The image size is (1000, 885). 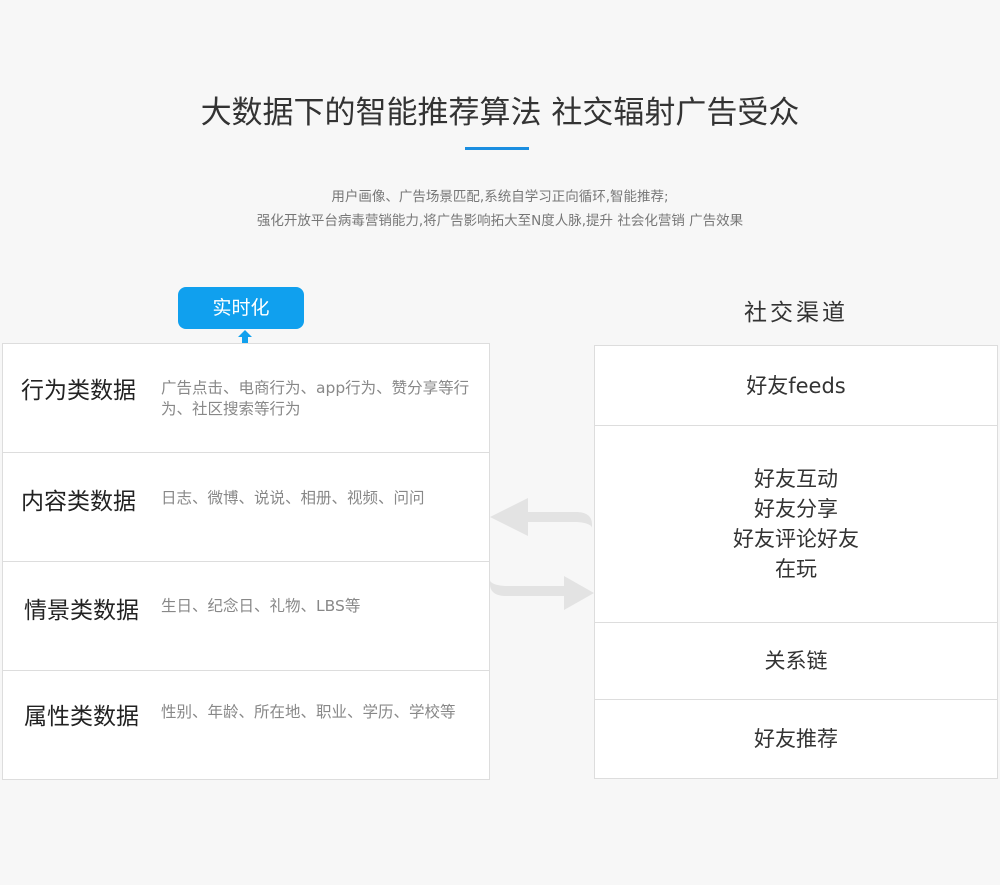 I want to click on data-row-content: 内容类数据 日志、微博、说说、相册、视频、问问, so click(x=246, y=507).